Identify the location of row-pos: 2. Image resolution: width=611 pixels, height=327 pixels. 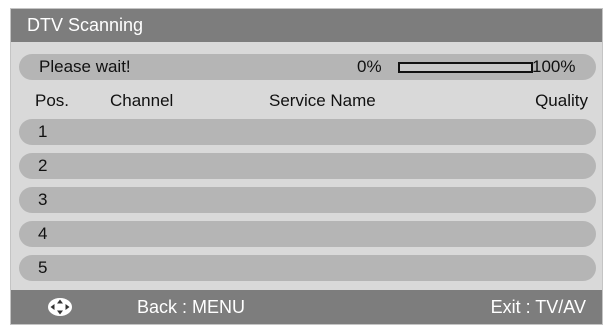
(43, 165).